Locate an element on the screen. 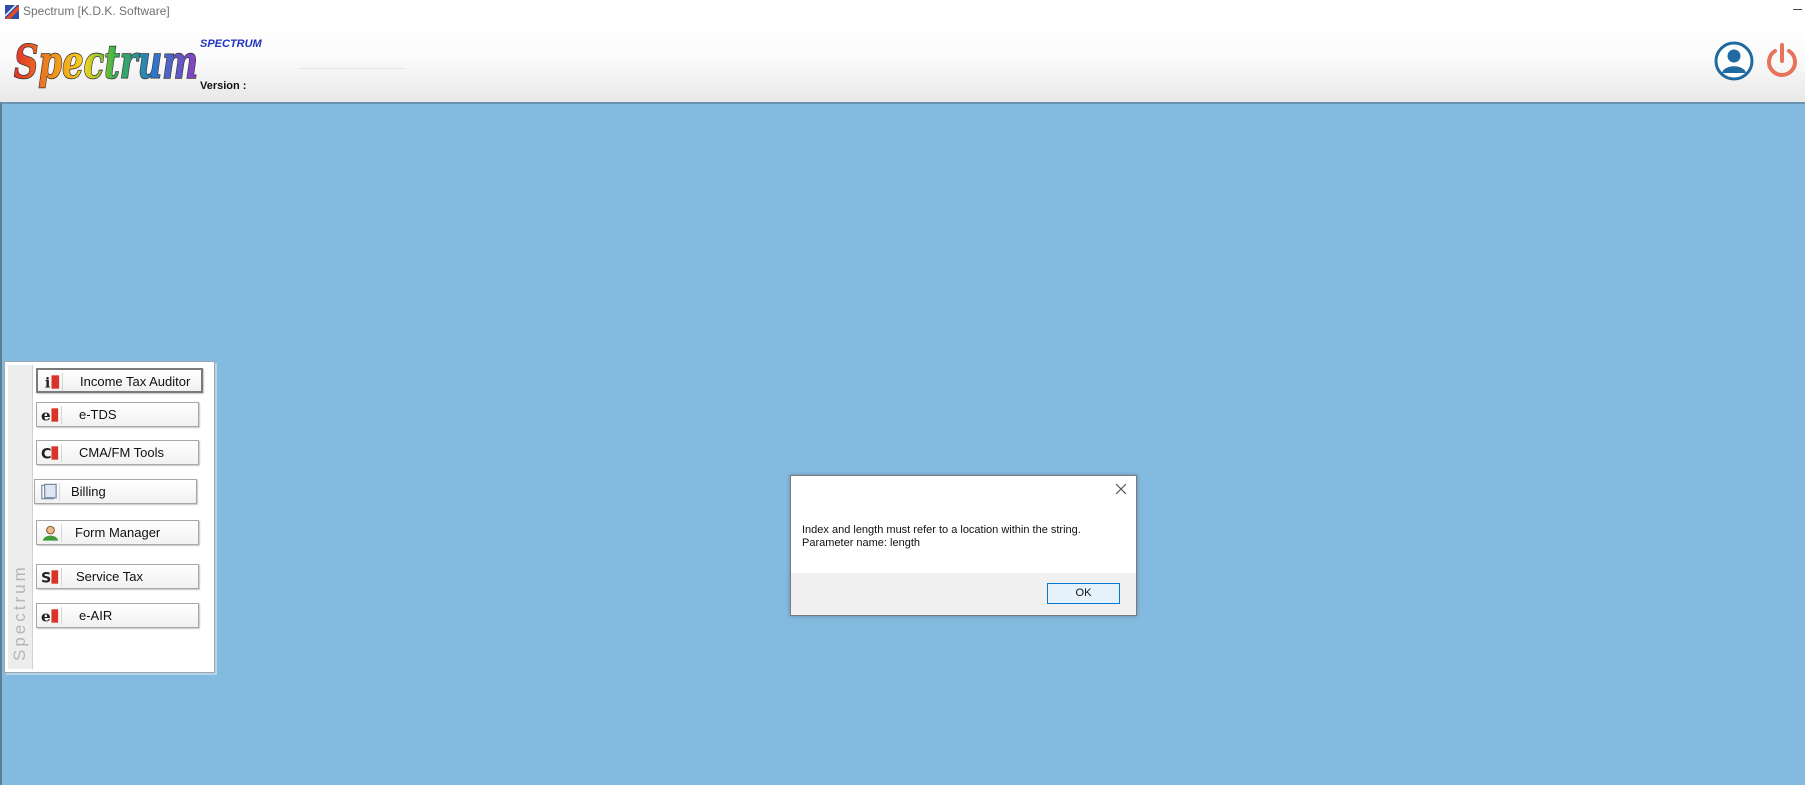  form-manager-button: Form Manager is located at coordinates (117, 532).